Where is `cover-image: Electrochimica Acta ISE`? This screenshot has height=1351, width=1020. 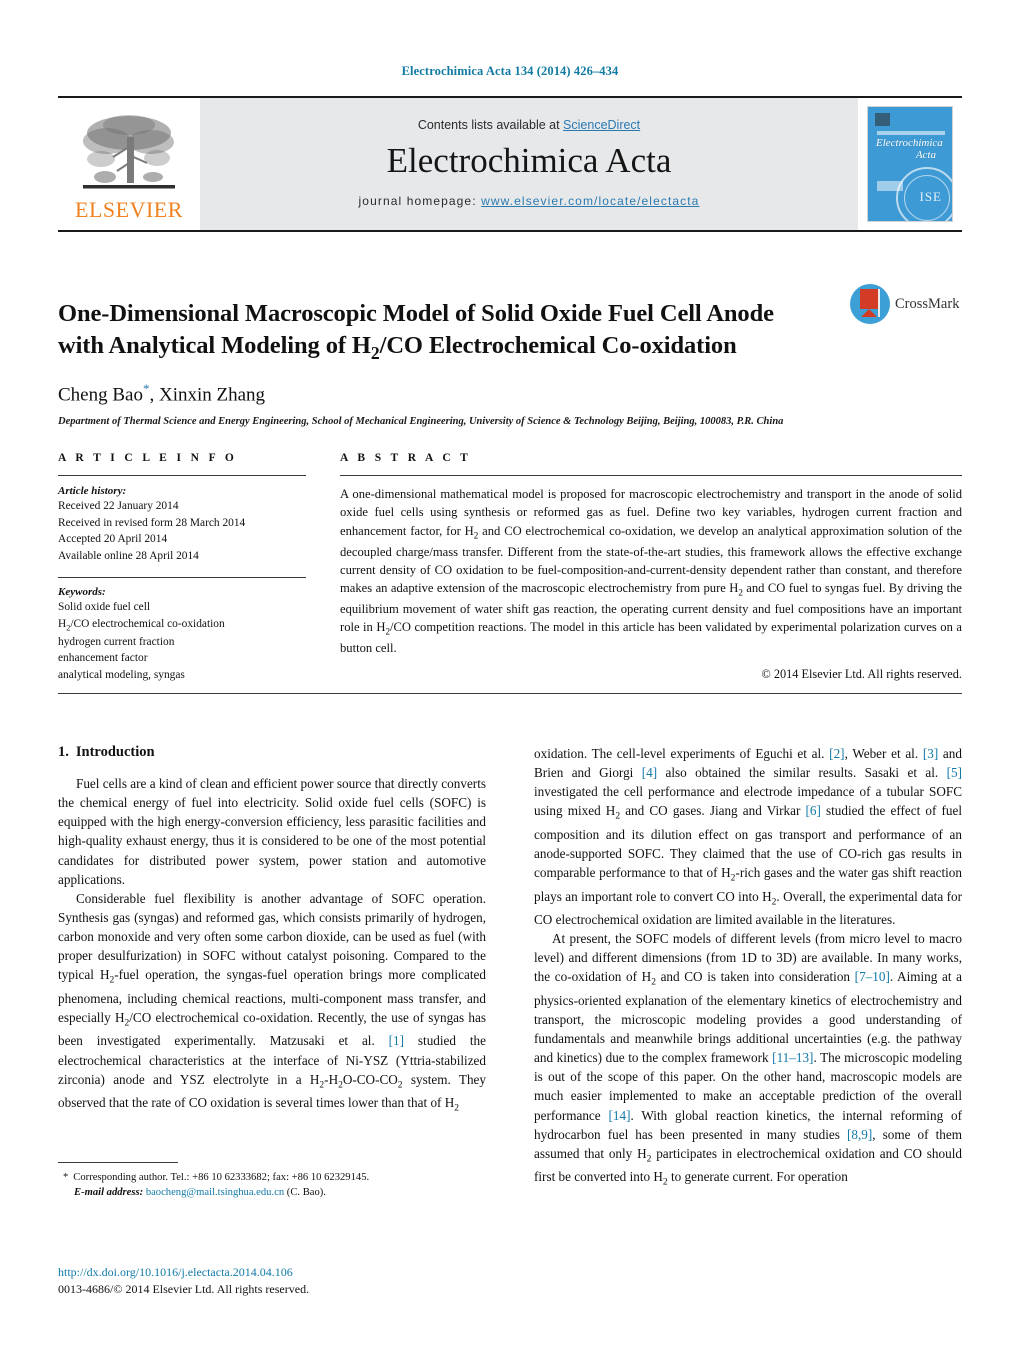
cover-image: Electrochimica Acta ISE is located at coordinates (910, 164).